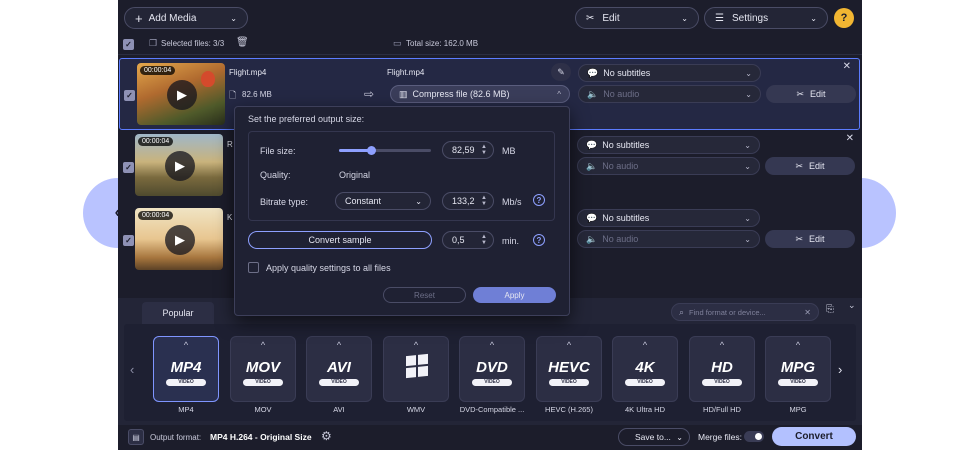 This screenshot has height=450, width=980. I want to click on format-search-box: ⌕ Find format or device... ✕, so click(745, 312).